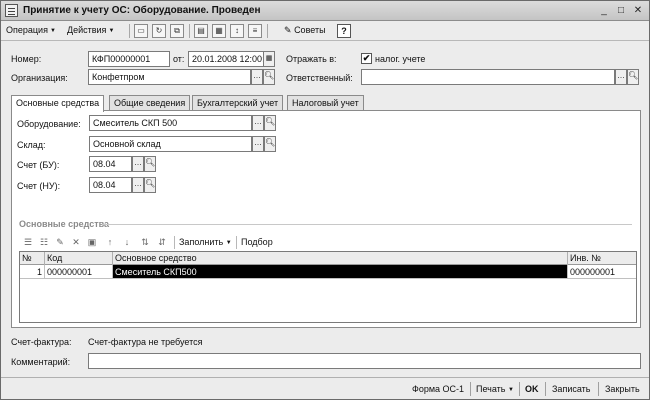  I want to click on close-button: Закрыть, so click(622, 389).